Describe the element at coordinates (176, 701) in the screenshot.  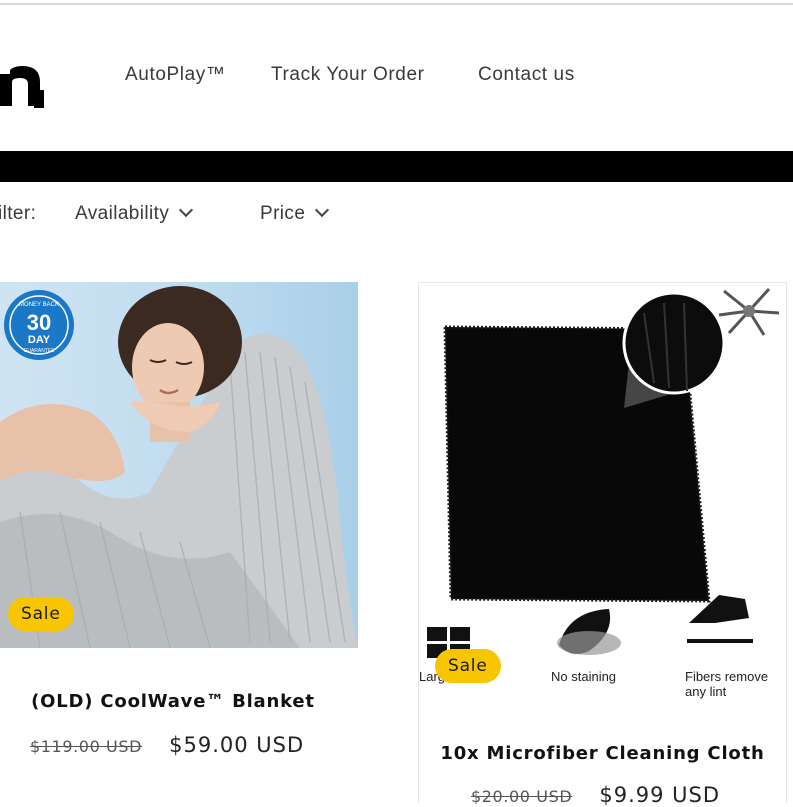
I see `product-title: (OLD) CoolWave™ Blanket` at that location.